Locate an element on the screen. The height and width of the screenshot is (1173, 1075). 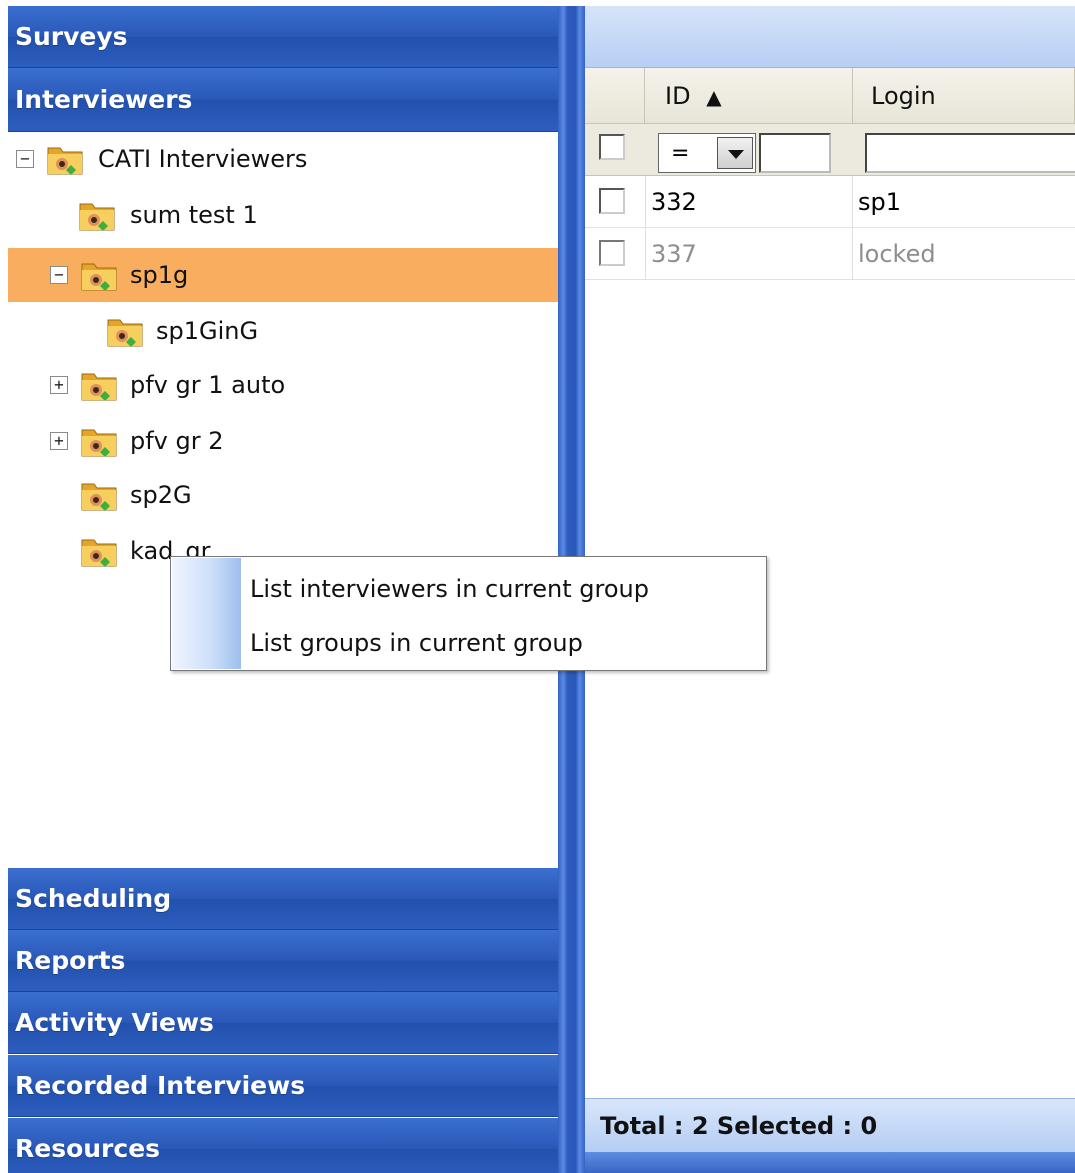
grid-status-bar: Total : 2 Selected : 0 is located at coordinates (830, 1125).